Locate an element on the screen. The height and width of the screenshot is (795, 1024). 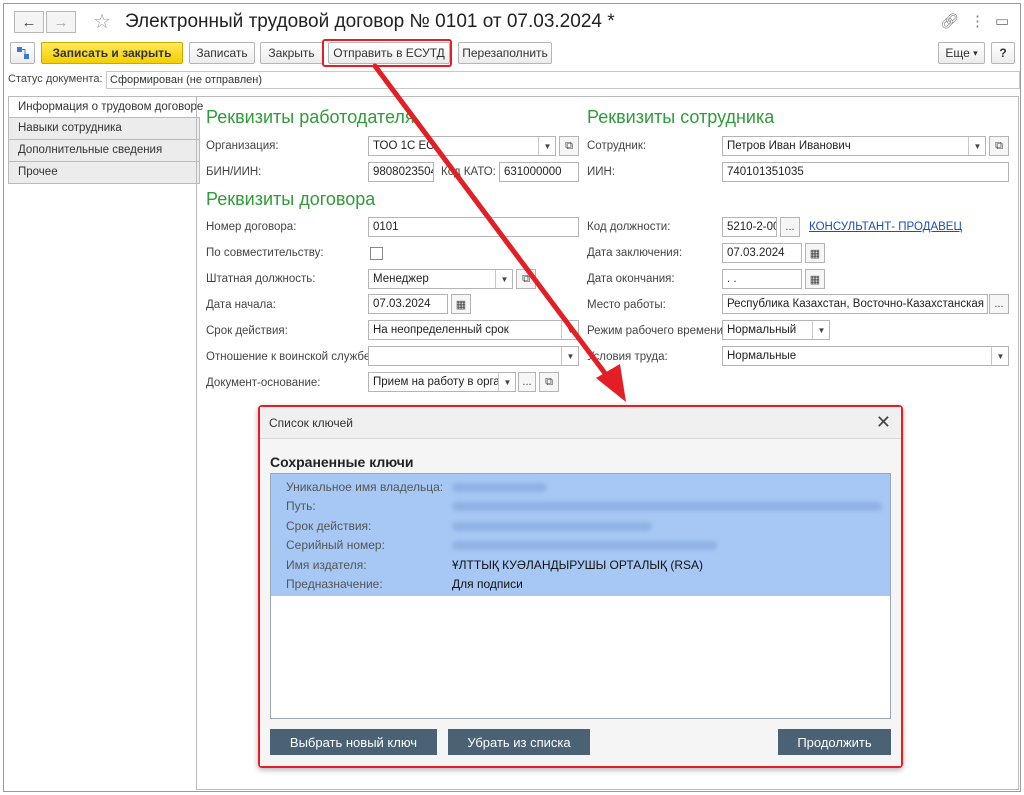
dialog-title: Список ключей is located at coordinates (311, 423).